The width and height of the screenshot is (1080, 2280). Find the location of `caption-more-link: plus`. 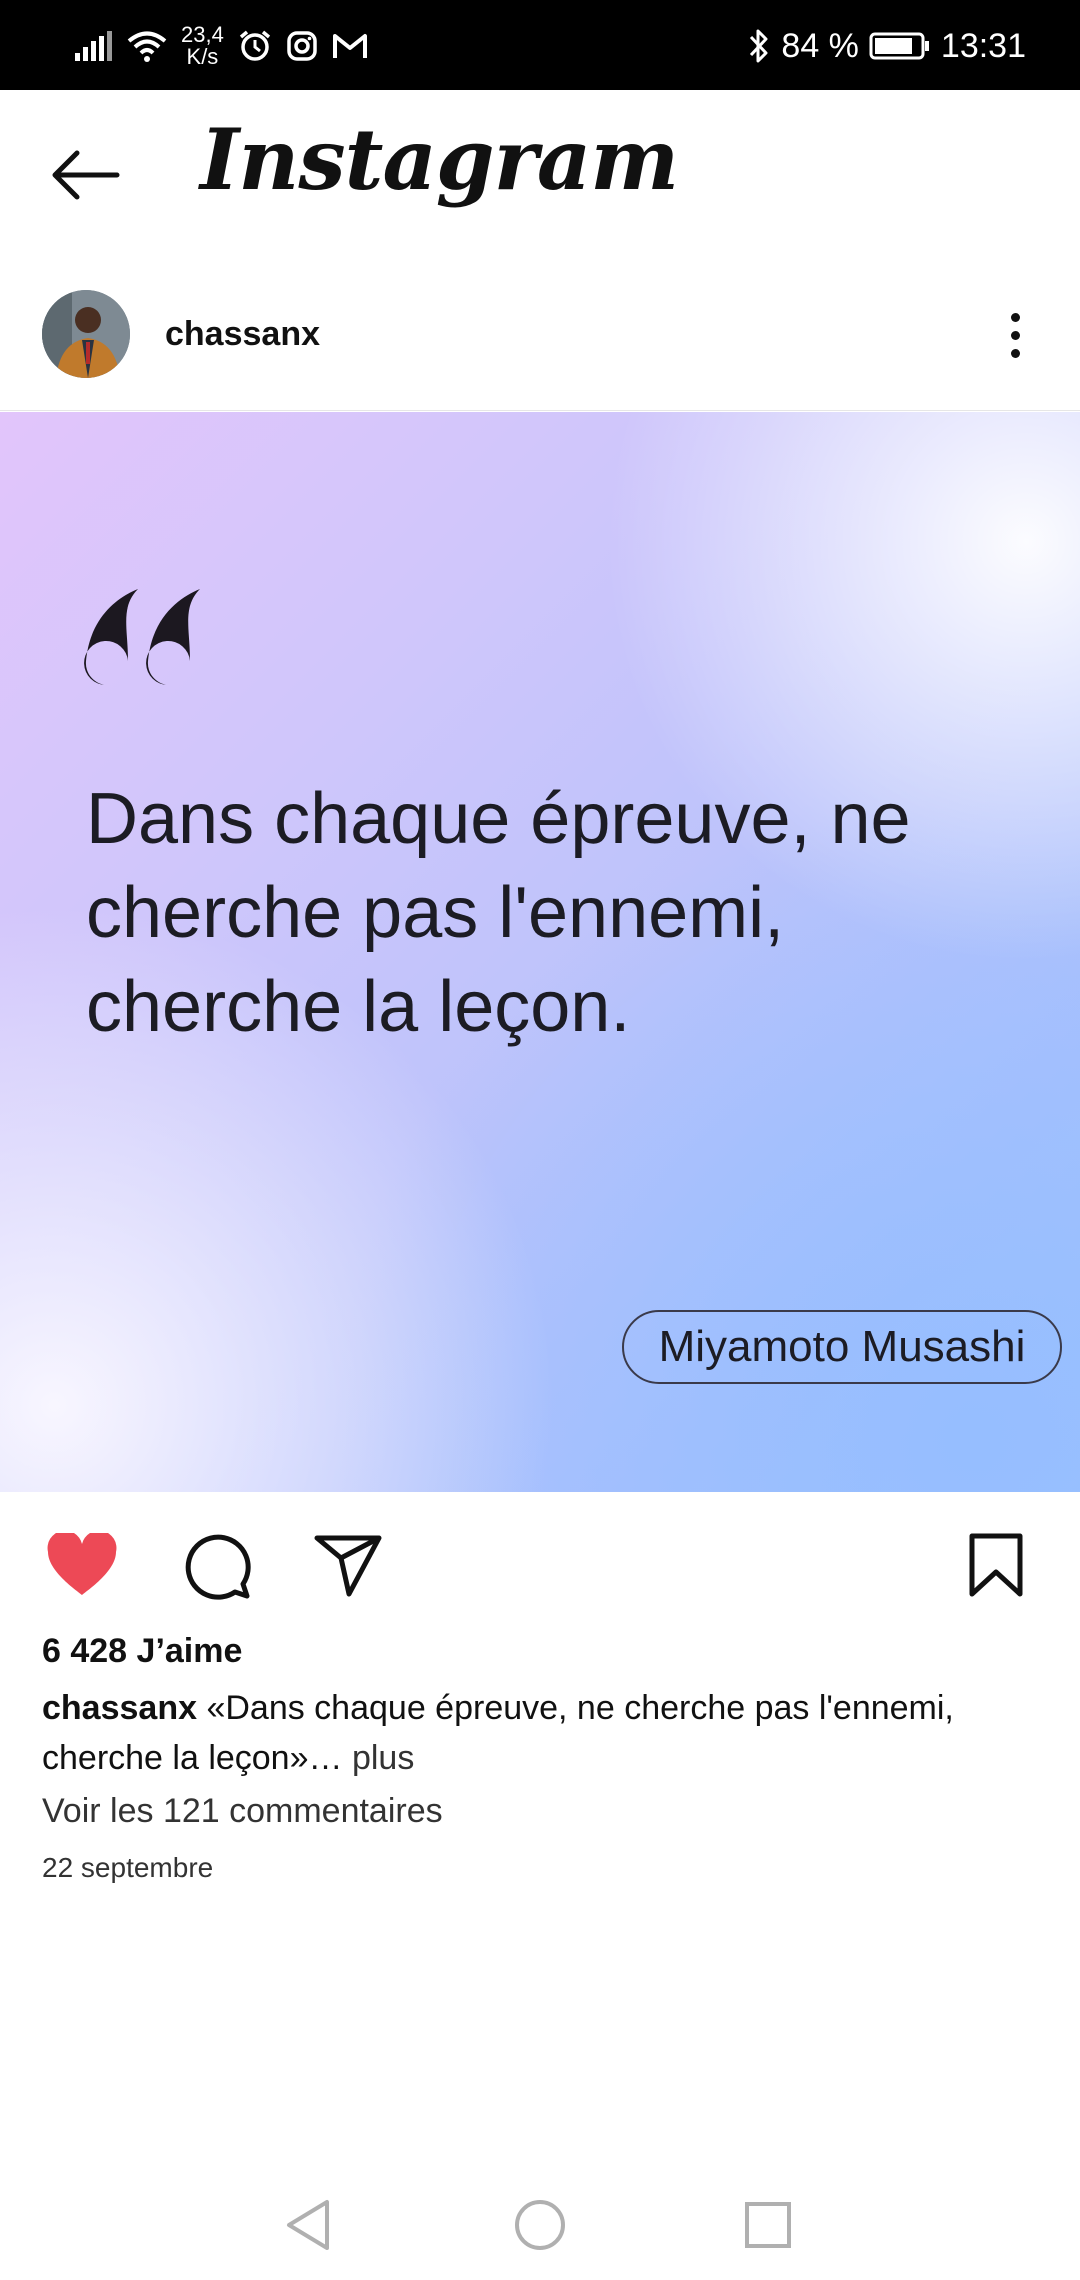

caption-more-link: plus is located at coordinates (383, 1758).